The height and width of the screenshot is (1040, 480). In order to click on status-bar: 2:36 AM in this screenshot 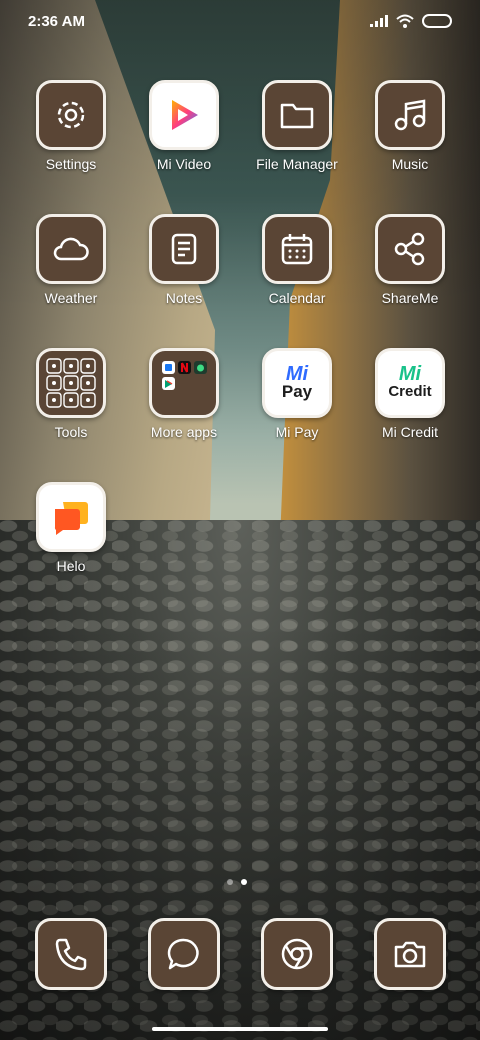, I will do `click(240, 22)`.